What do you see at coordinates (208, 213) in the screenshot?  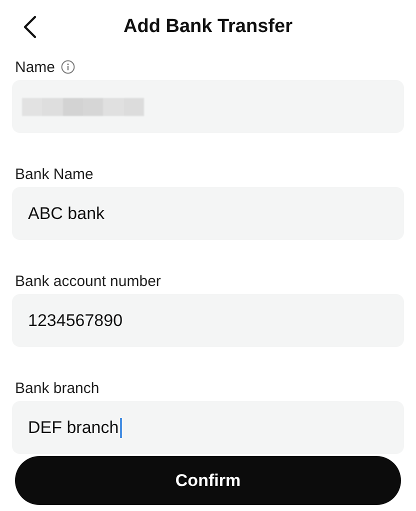 I see `input-field: ABC bank` at bounding box center [208, 213].